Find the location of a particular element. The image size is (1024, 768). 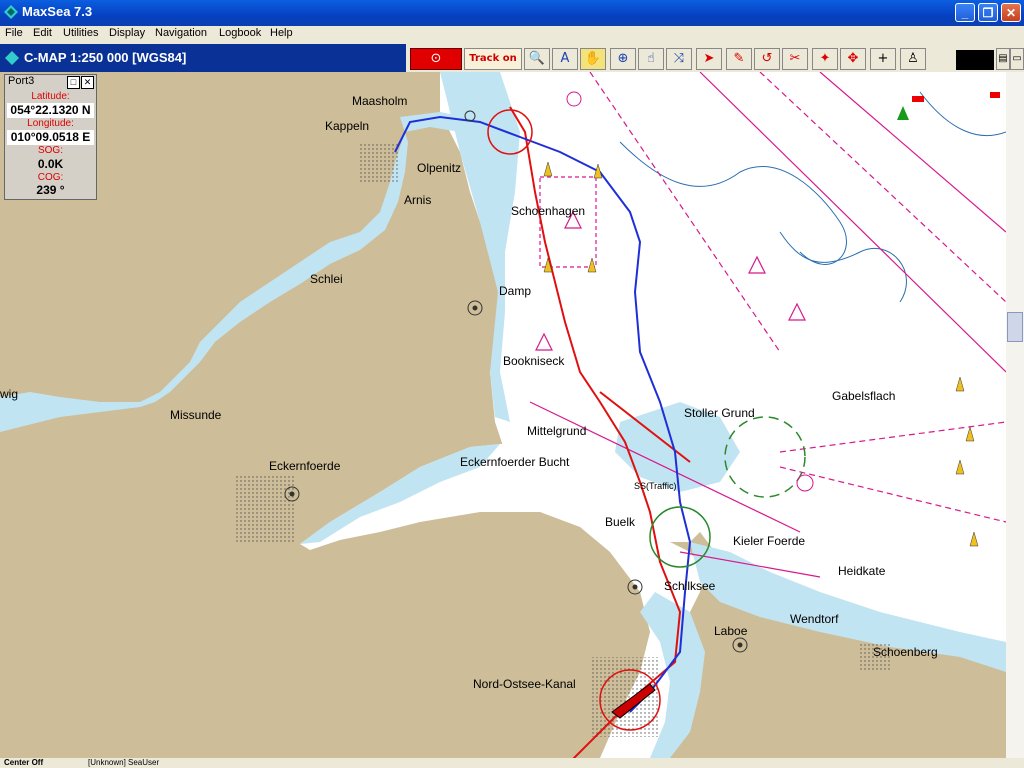

chart-scale-label: C-MAP 1:250 000 [WGS84] is located at coordinates (105, 57).